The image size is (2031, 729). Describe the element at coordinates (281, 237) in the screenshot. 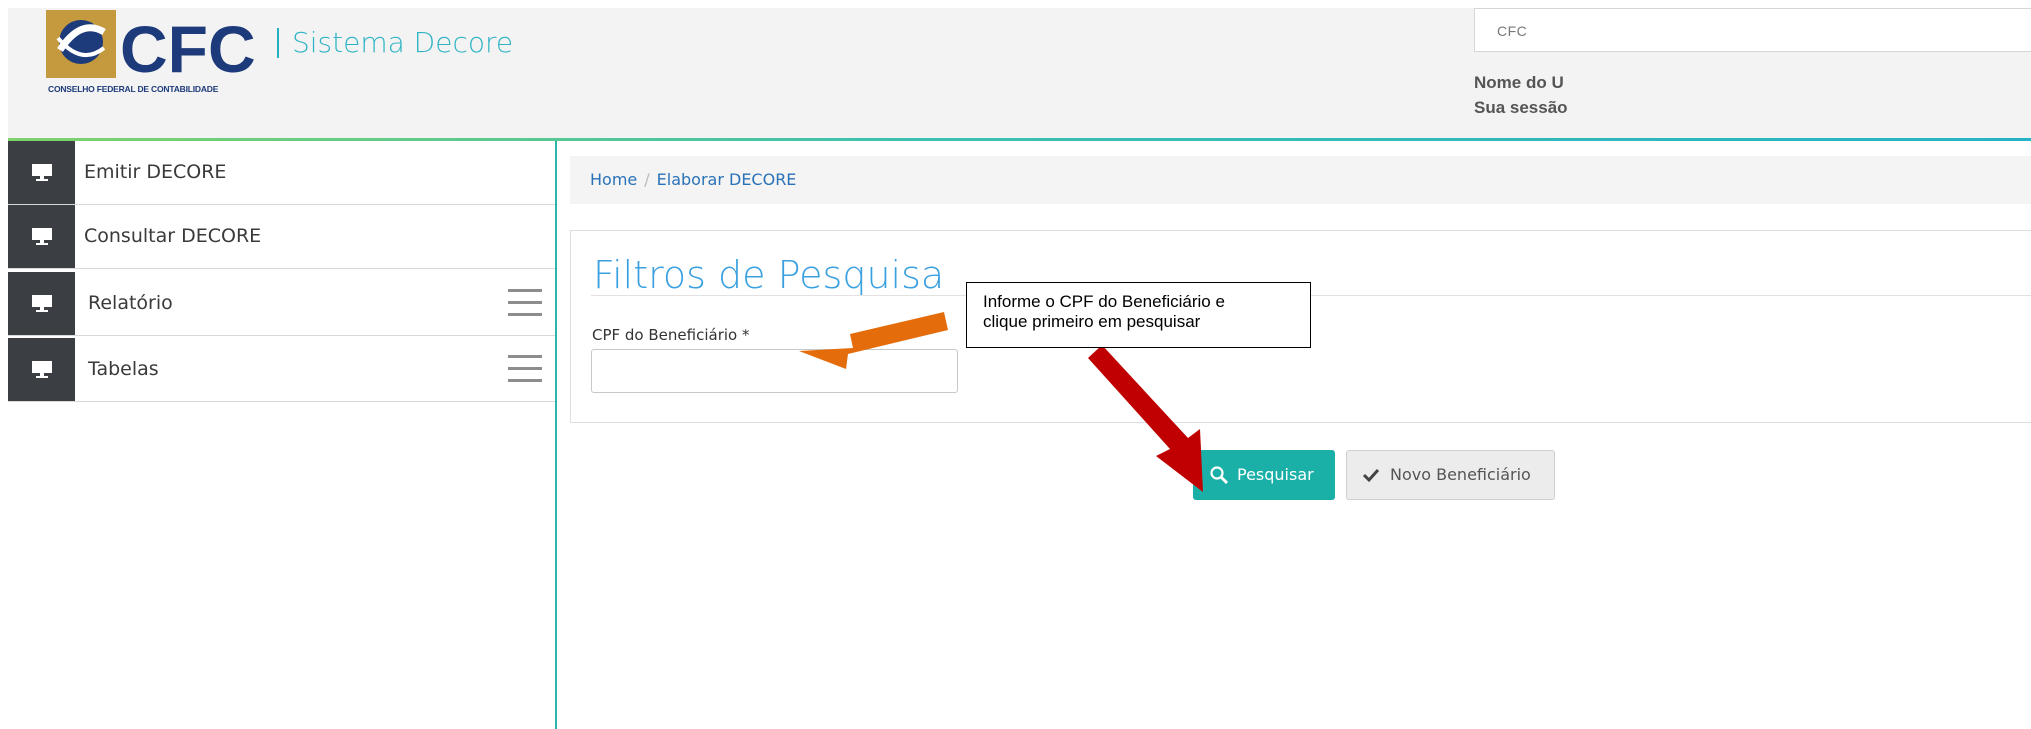

I see `sidebar-item-consultar-decore: Consultar DECORE` at that location.